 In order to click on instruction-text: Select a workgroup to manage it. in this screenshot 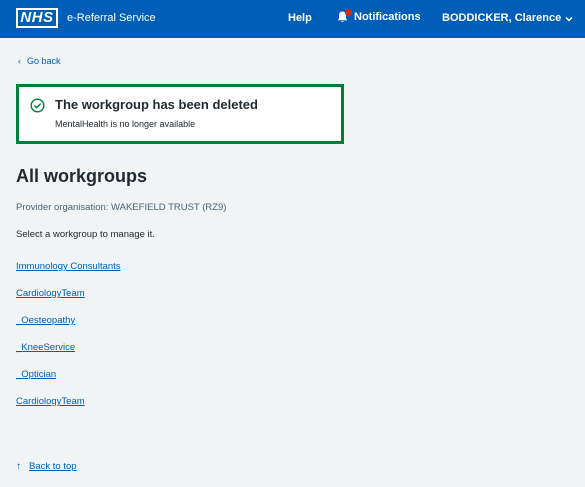, I will do `click(85, 234)`.